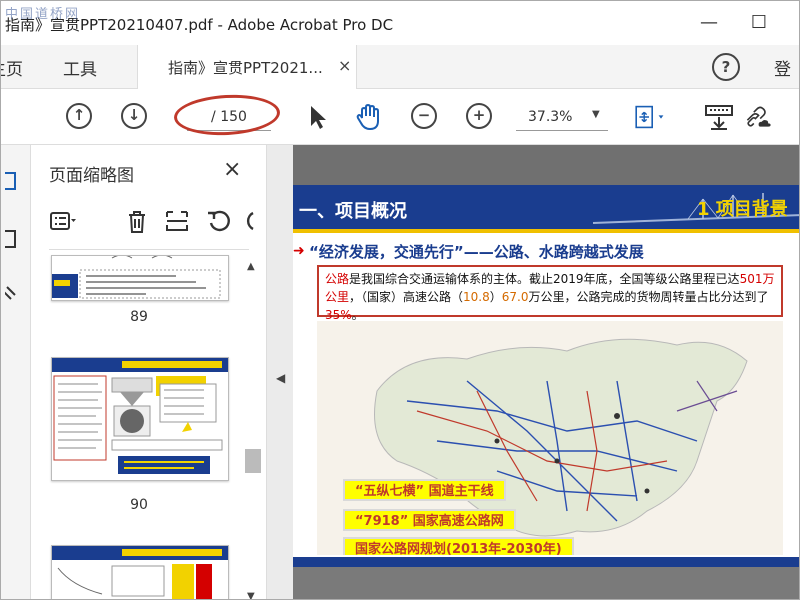 Image resolution: width=800 pixels, height=600 pixels. What do you see at coordinates (251, 595) in the screenshot?
I see `scroll-down-icon: ▼` at bounding box center [251, 595].